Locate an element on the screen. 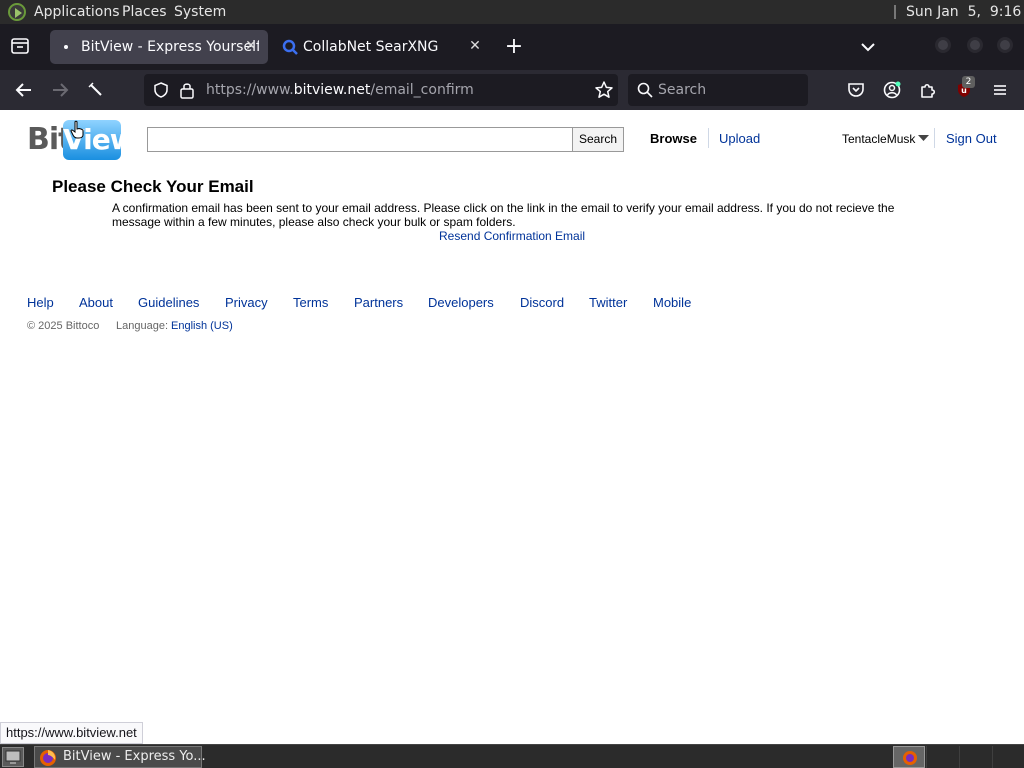 The height and width of the screenshot is (768, 1024). back-button is located at coordinates (24, 90).